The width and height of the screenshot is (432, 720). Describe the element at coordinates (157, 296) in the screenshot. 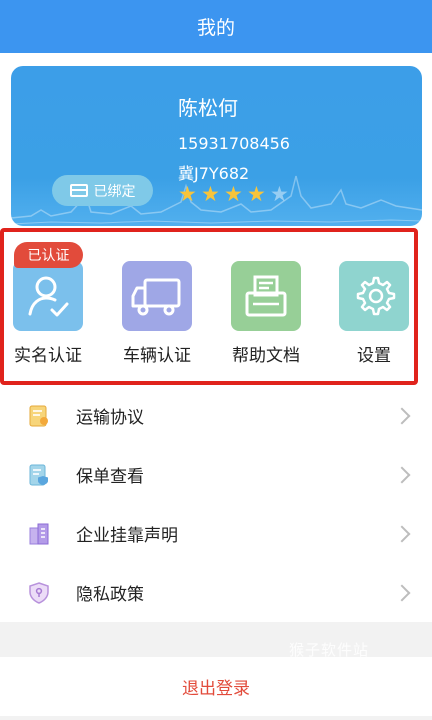

I see `truck-icon` at that location.